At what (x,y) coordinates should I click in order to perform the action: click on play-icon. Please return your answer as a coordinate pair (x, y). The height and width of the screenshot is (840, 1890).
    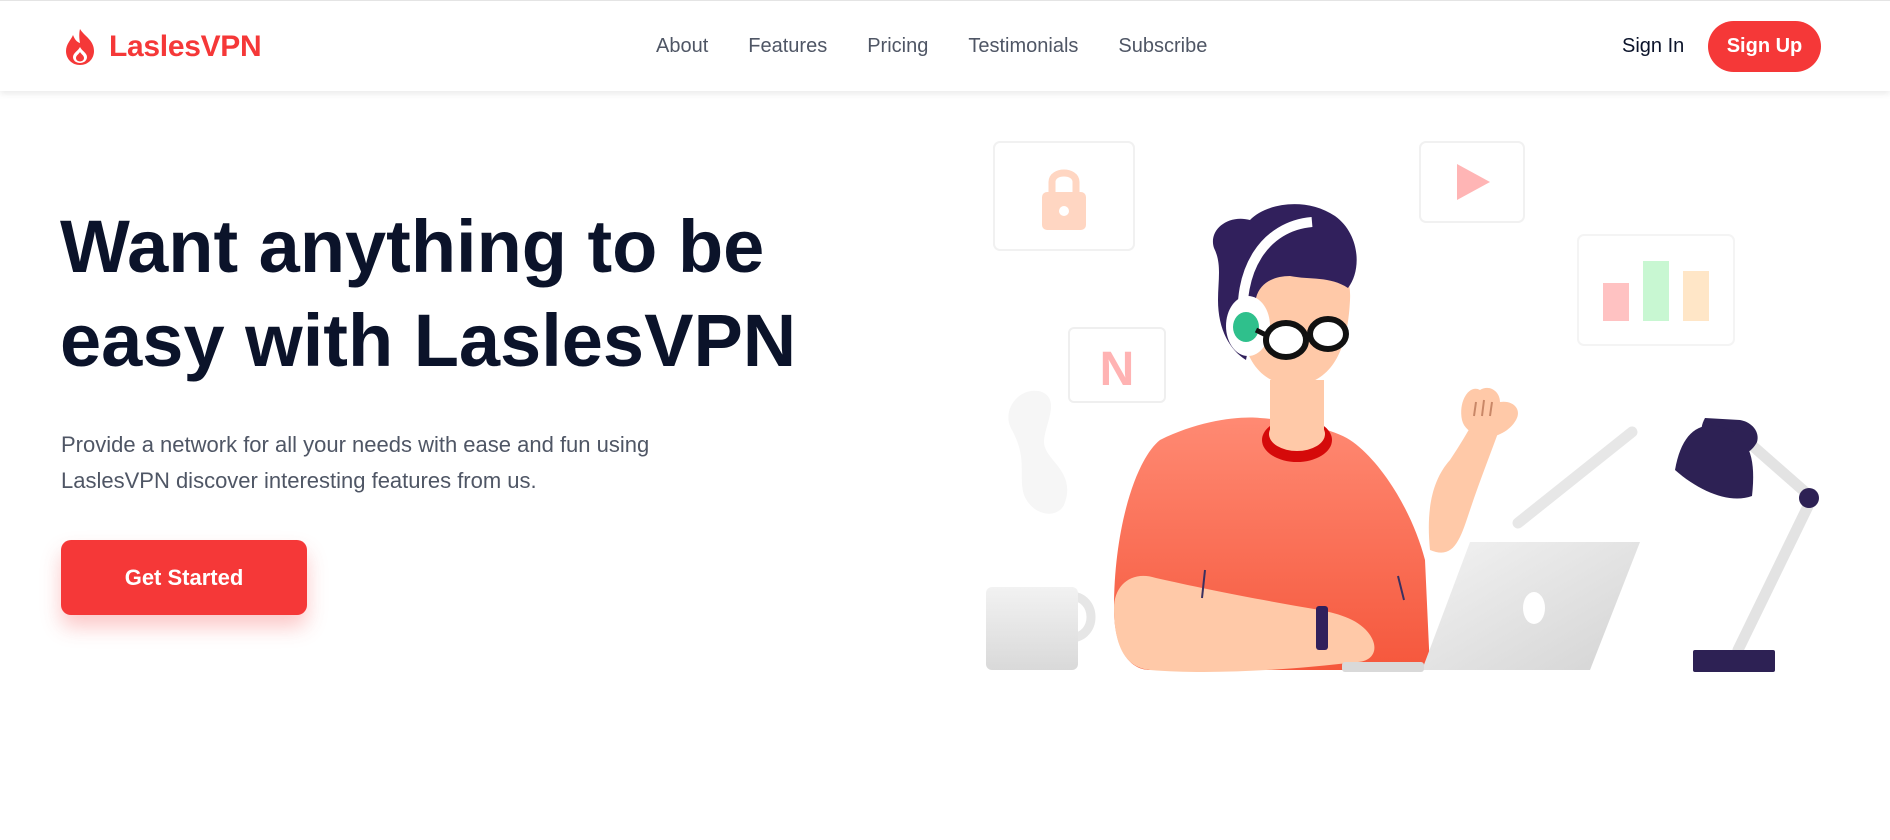
    Looking at the image, I should click on (1472, 182).